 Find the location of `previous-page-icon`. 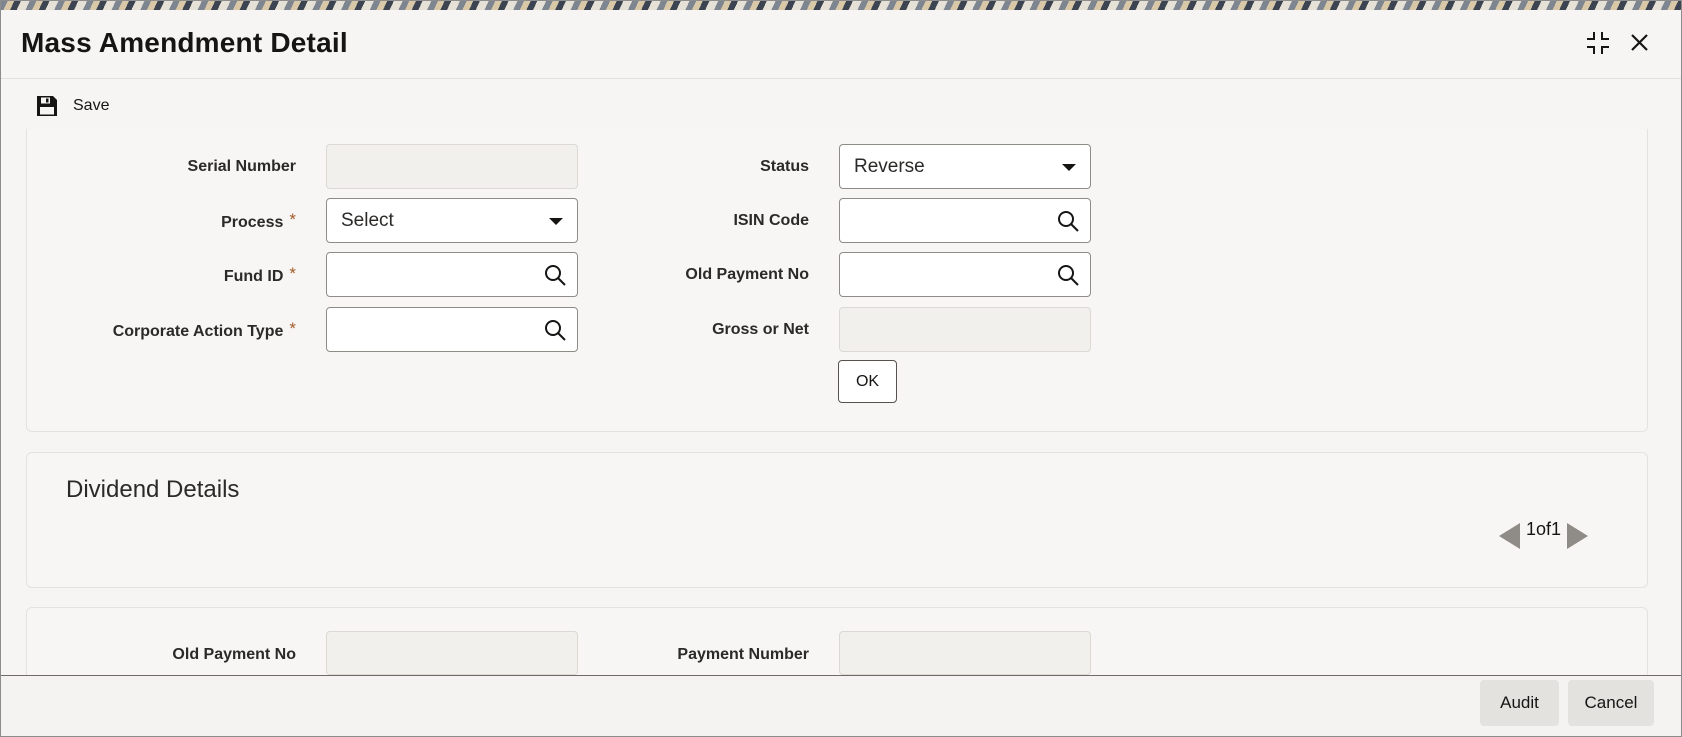

previous-page-icon is located at coordinates (1509, 536).